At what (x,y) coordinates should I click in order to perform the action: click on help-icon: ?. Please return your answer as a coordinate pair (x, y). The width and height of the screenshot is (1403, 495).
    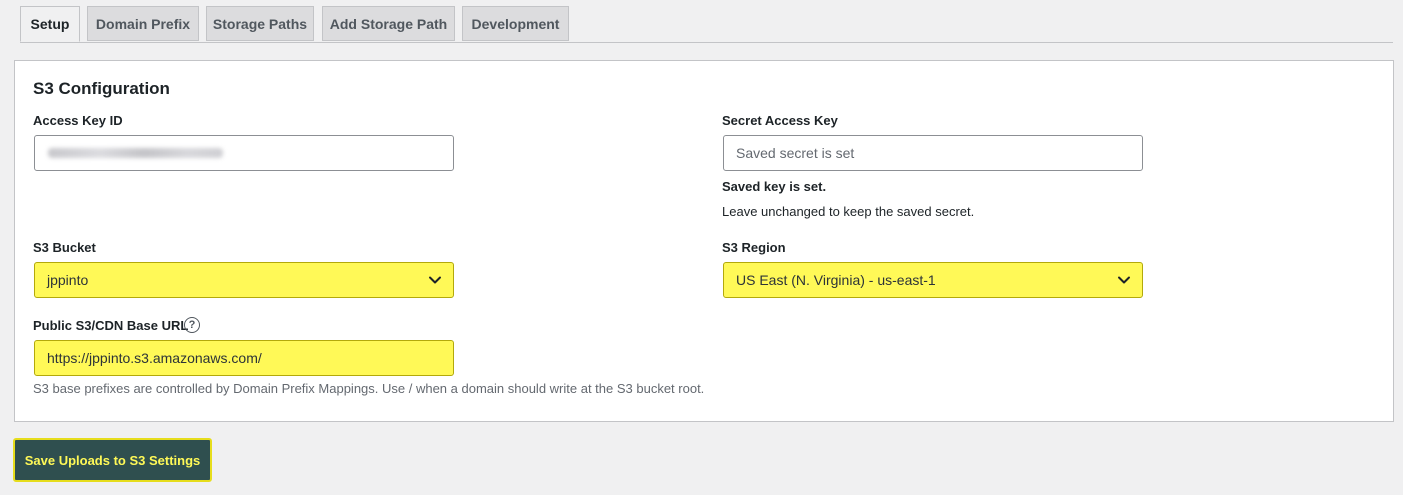
    Looking at the image, I should click on (192, 325).